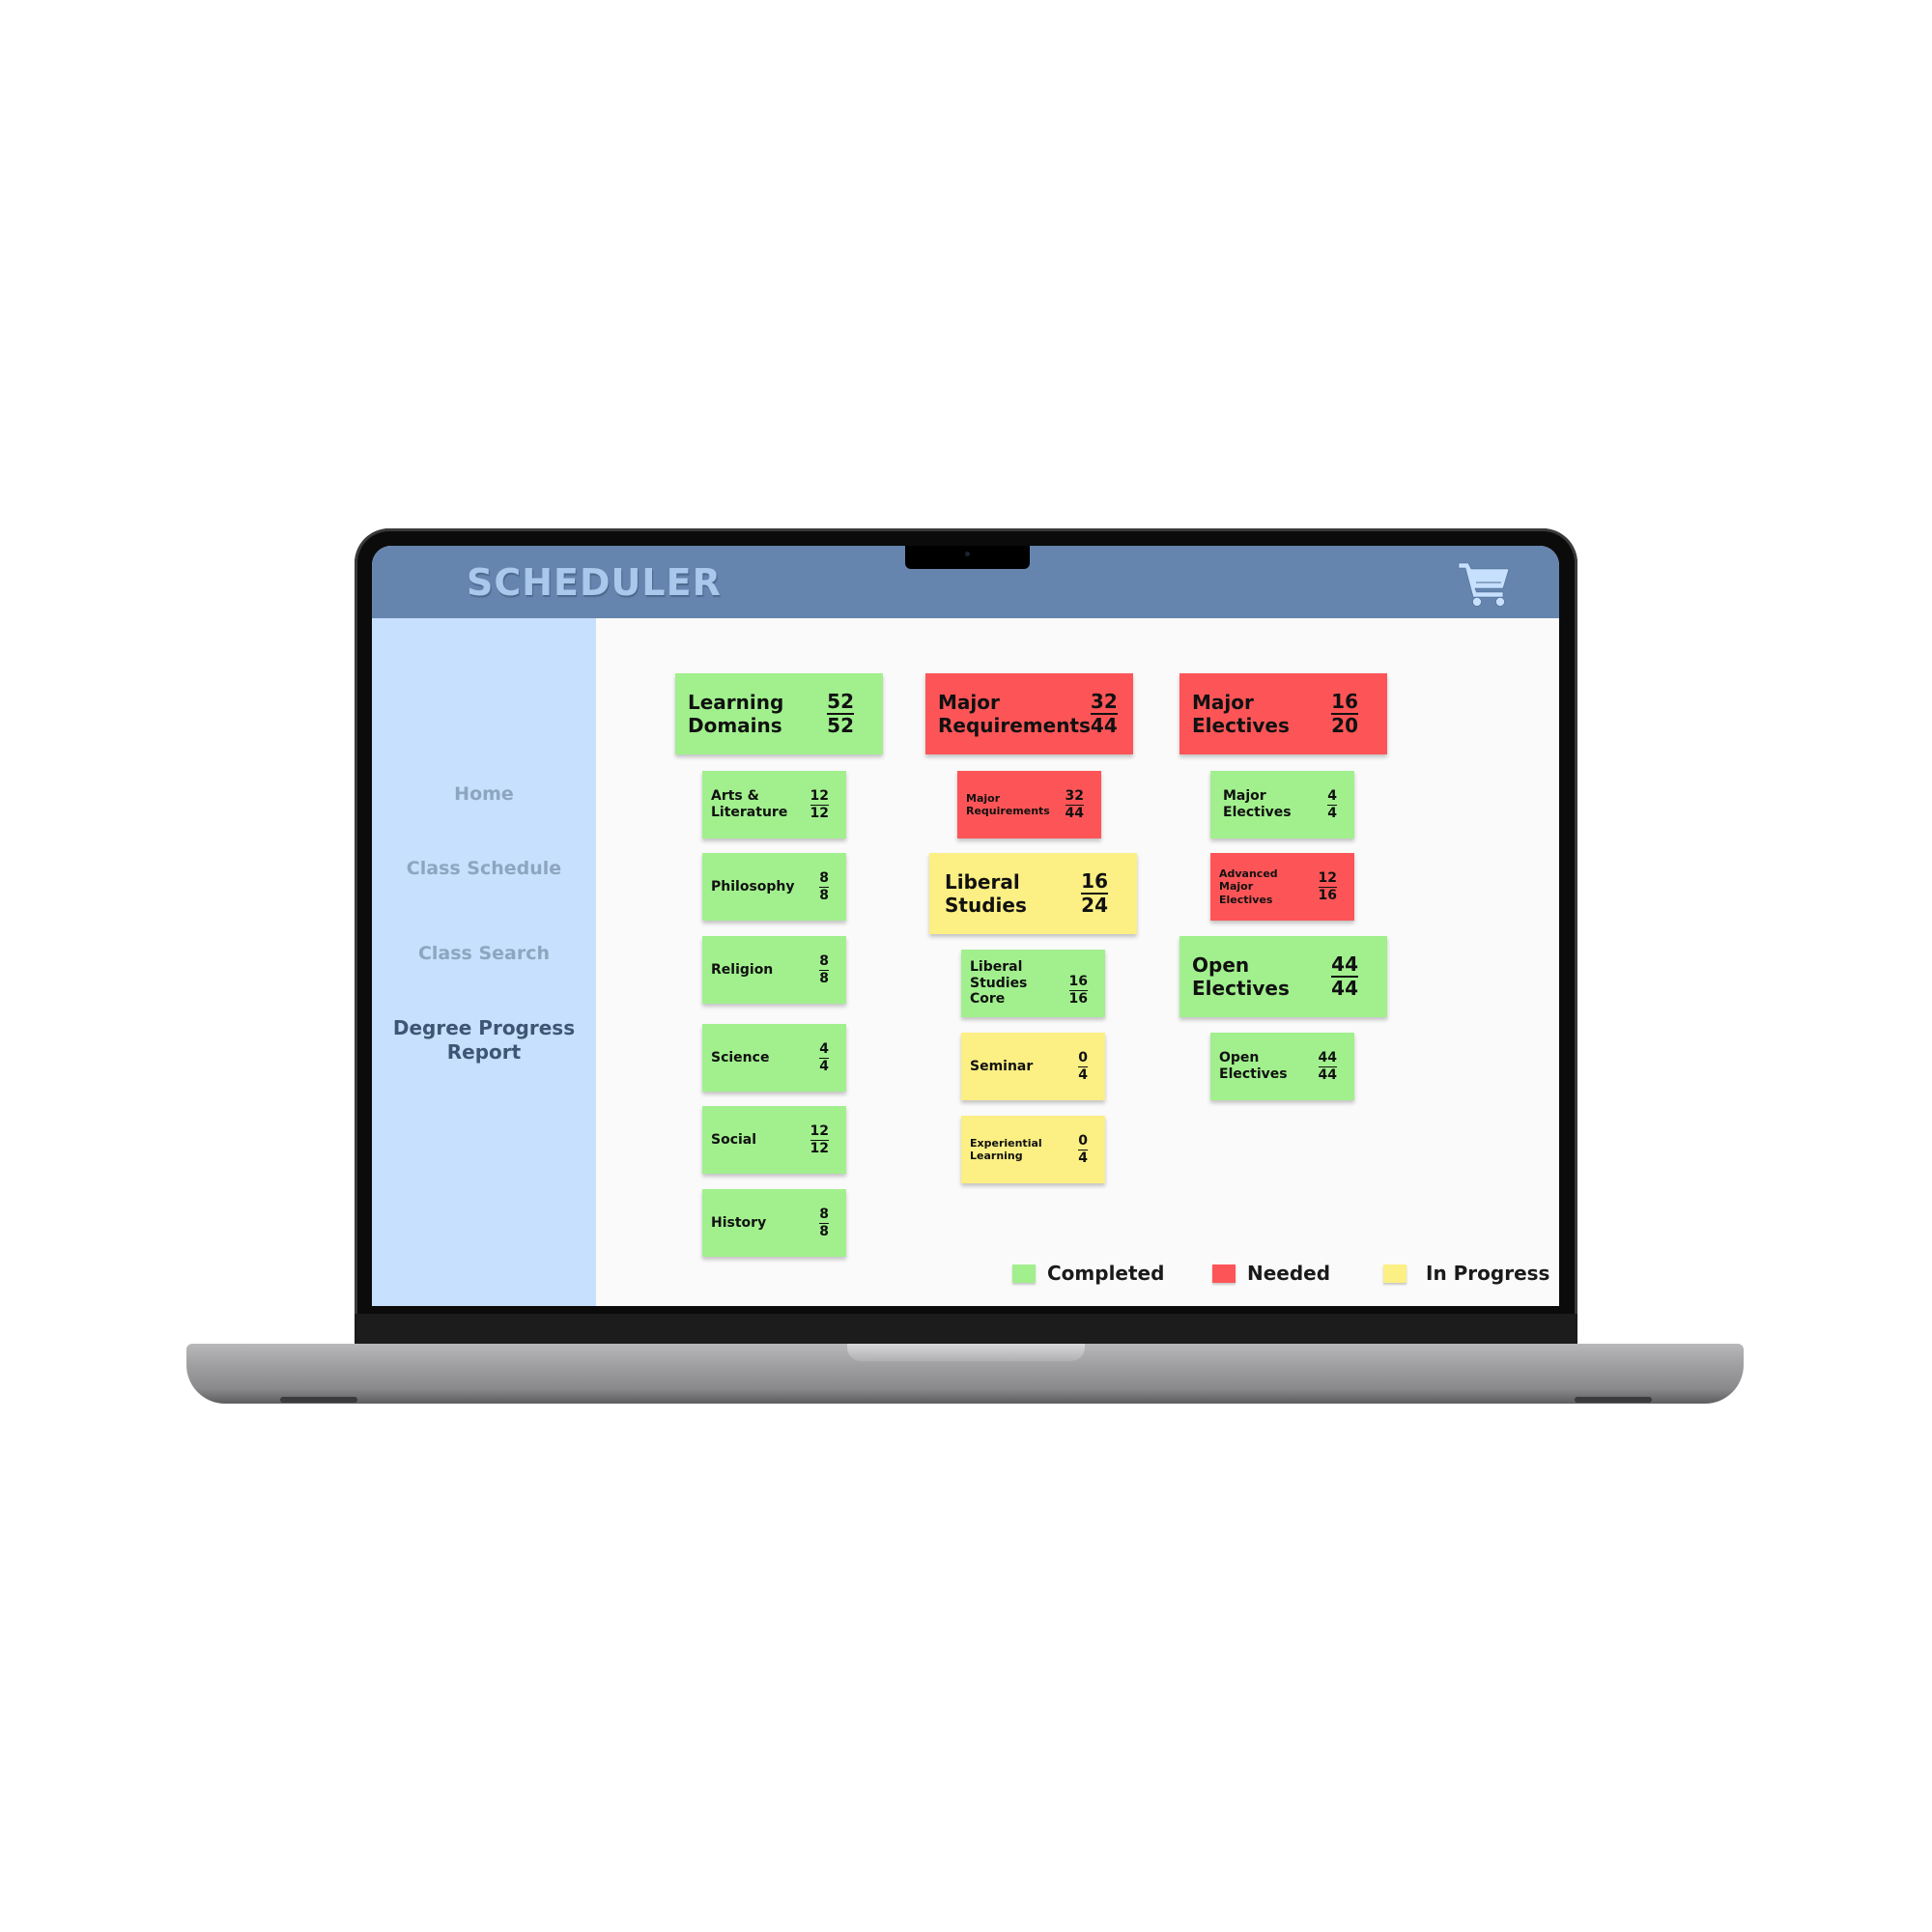  I want to click on card-label: Advanced Major Electives, so click(1248, 886).